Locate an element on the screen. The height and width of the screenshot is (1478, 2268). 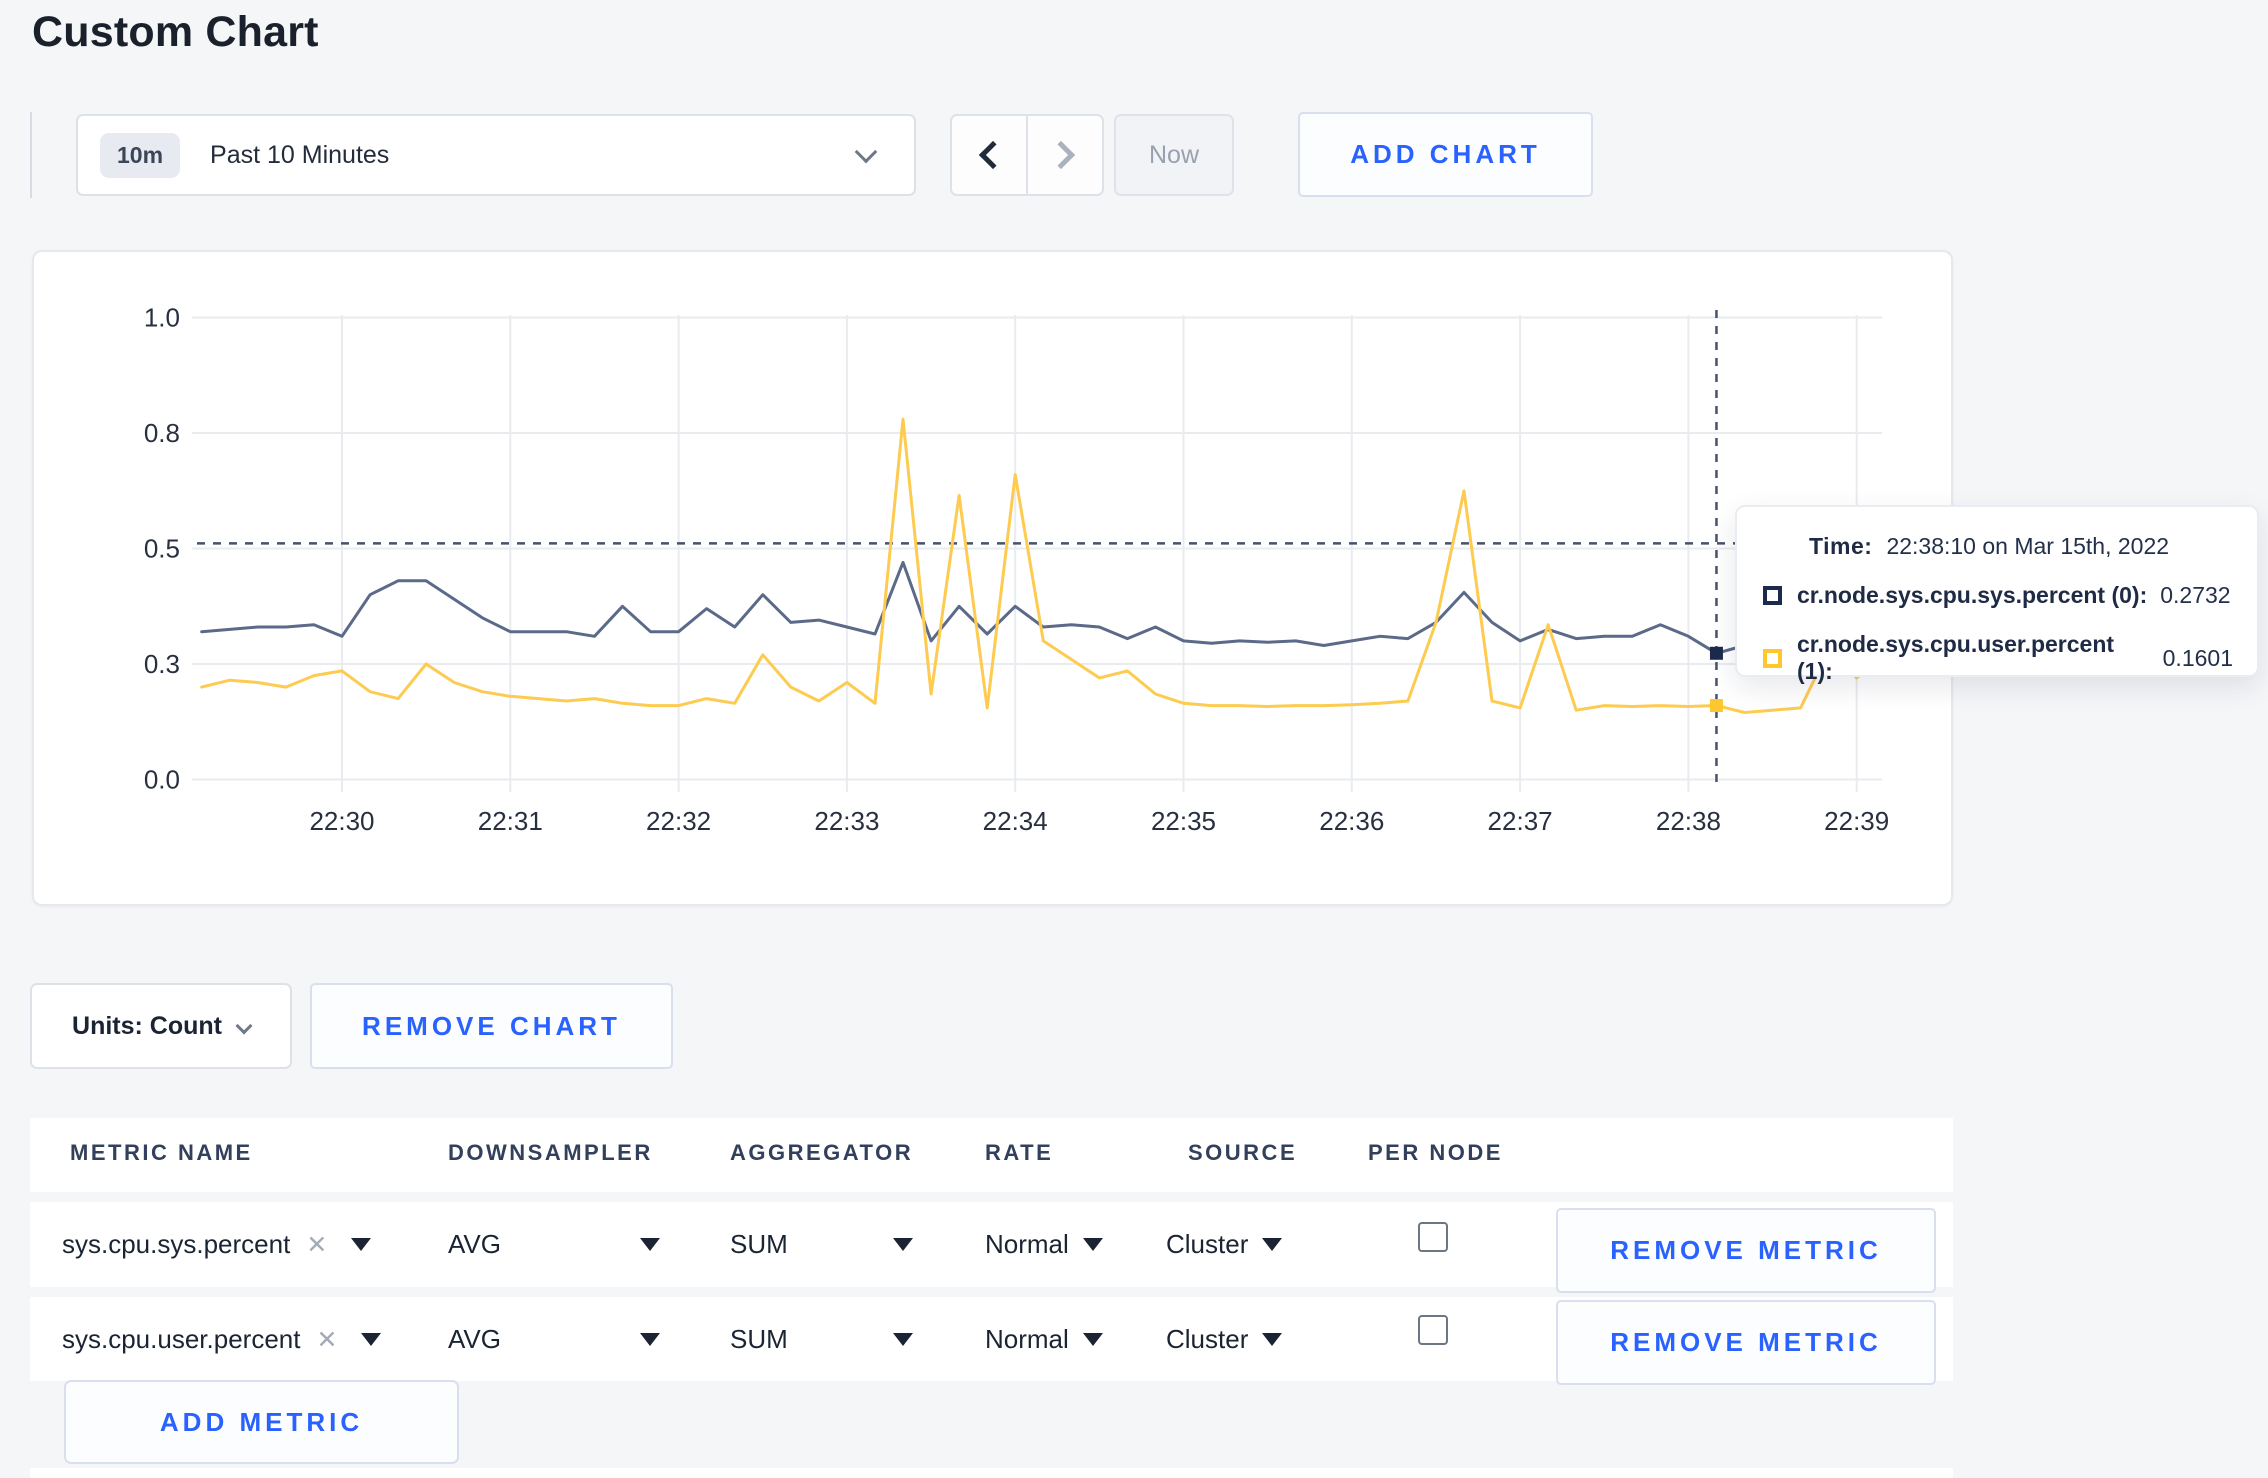
tooltip-series-value: 0.2732 is located at coordinates (2195, 595).